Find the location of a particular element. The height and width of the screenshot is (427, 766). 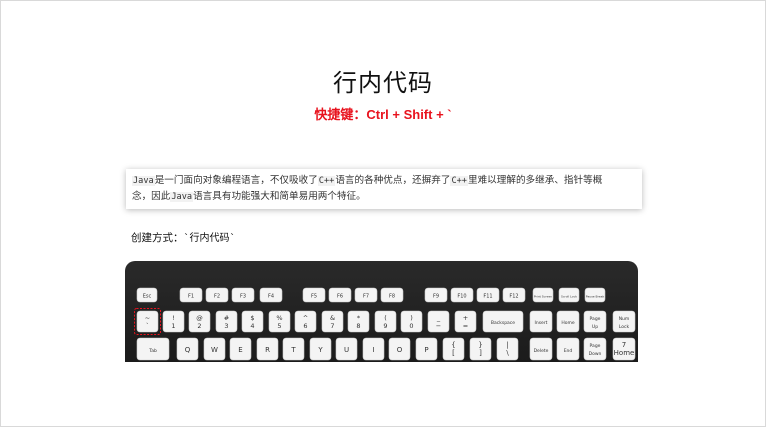

key-label: Y is located at coordinates (320, 350).